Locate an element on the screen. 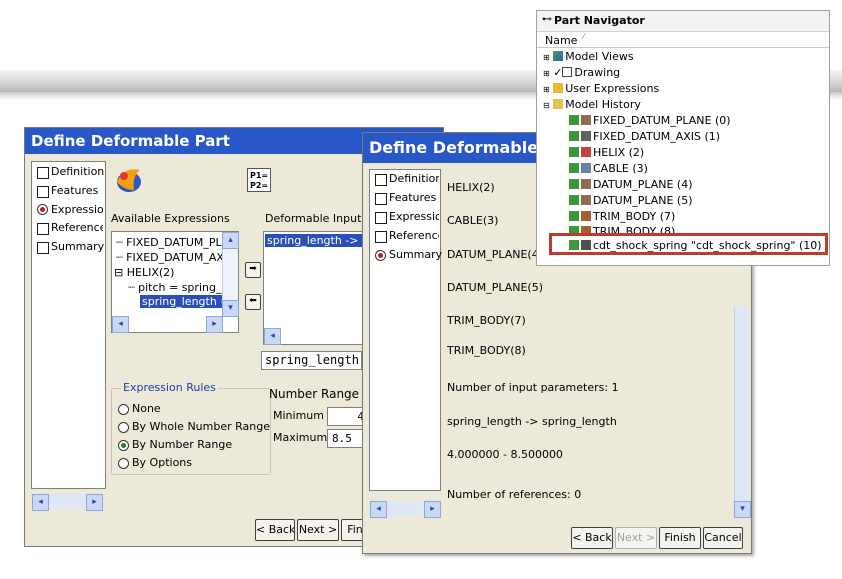 The height and width of the screenshot is (579, 842). rule-options-label: By Options is located at coordinates (162, 462).